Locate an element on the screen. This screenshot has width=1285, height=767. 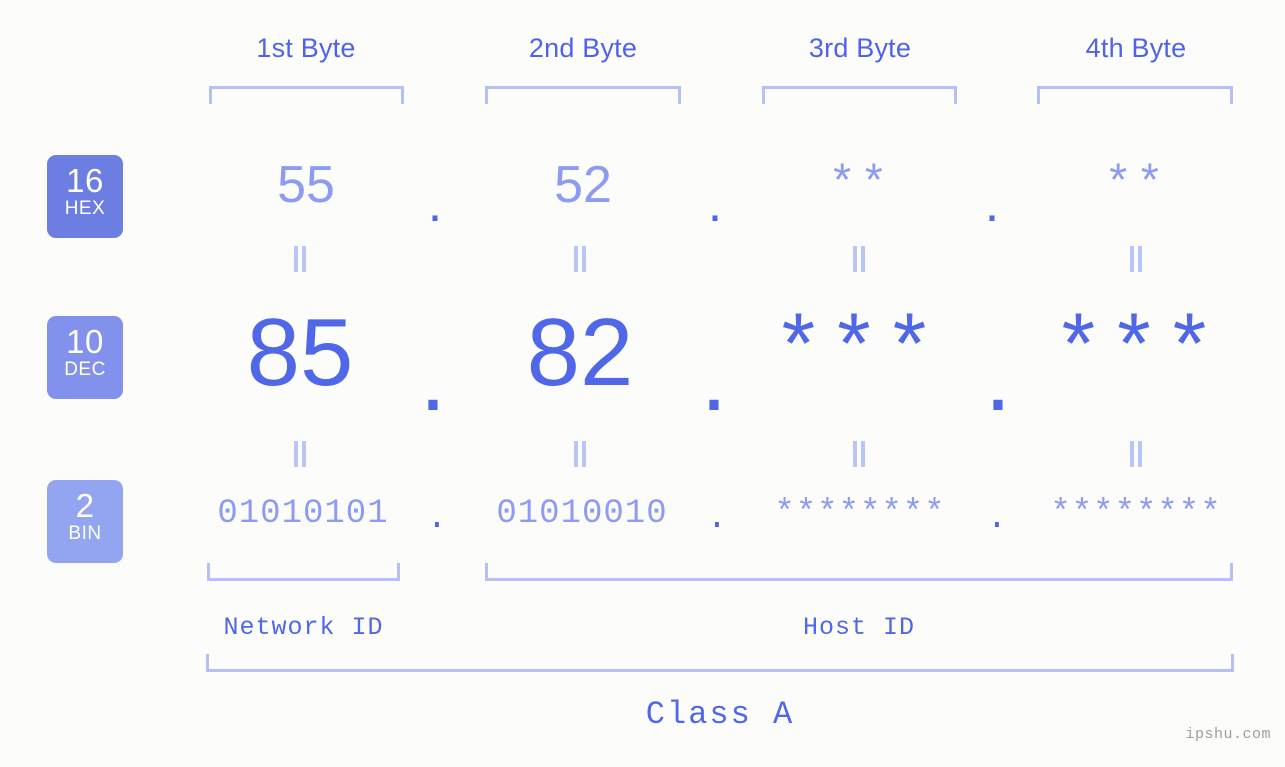
base-badge-bin-number: 2 is located at coordinates (85, 505).